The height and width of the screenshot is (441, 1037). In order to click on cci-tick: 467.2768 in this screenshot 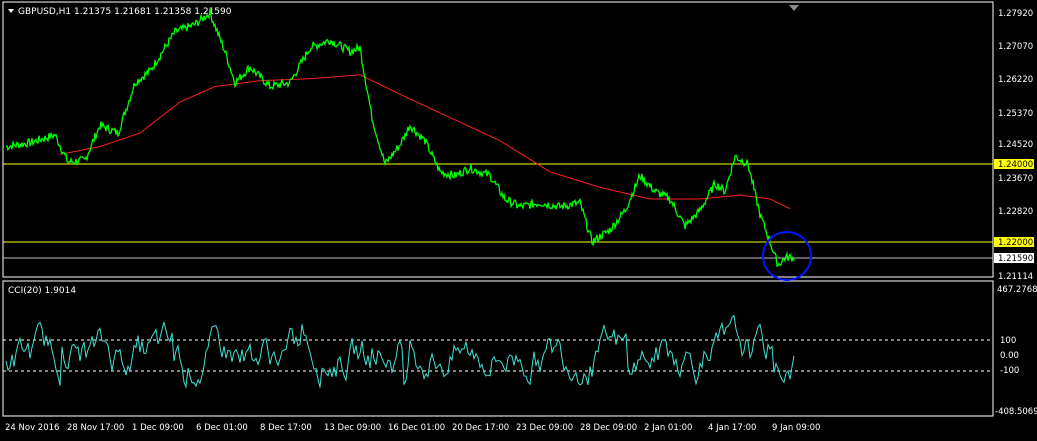, I will do `click(1017, 290)`.